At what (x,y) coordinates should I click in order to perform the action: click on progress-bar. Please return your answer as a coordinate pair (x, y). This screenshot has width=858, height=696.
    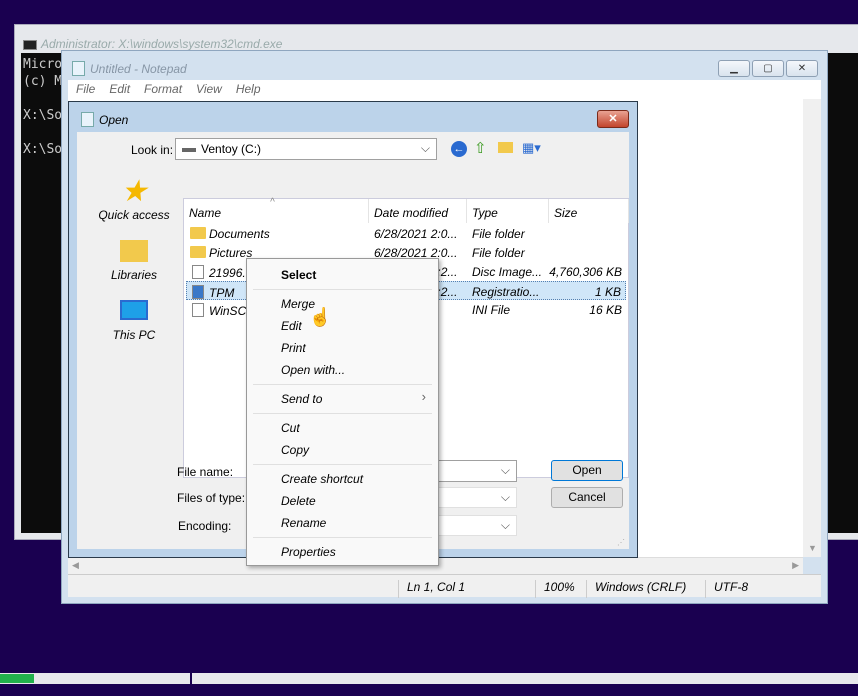
    Looking at the image, I should click on (429, 678).